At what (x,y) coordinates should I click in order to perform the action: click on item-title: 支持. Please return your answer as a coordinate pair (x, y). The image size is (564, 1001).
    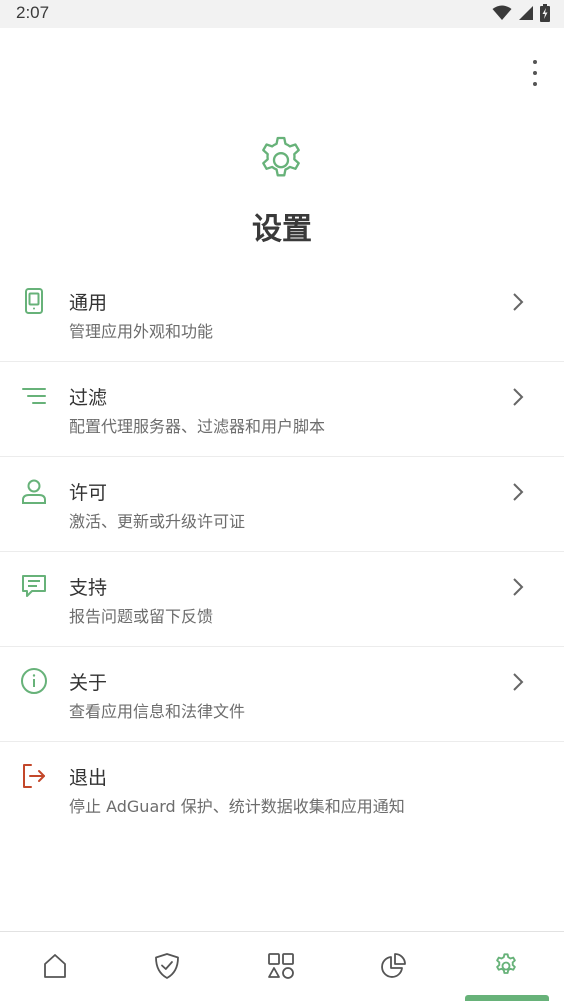
    Looking at the image, I should click on (88, 588).